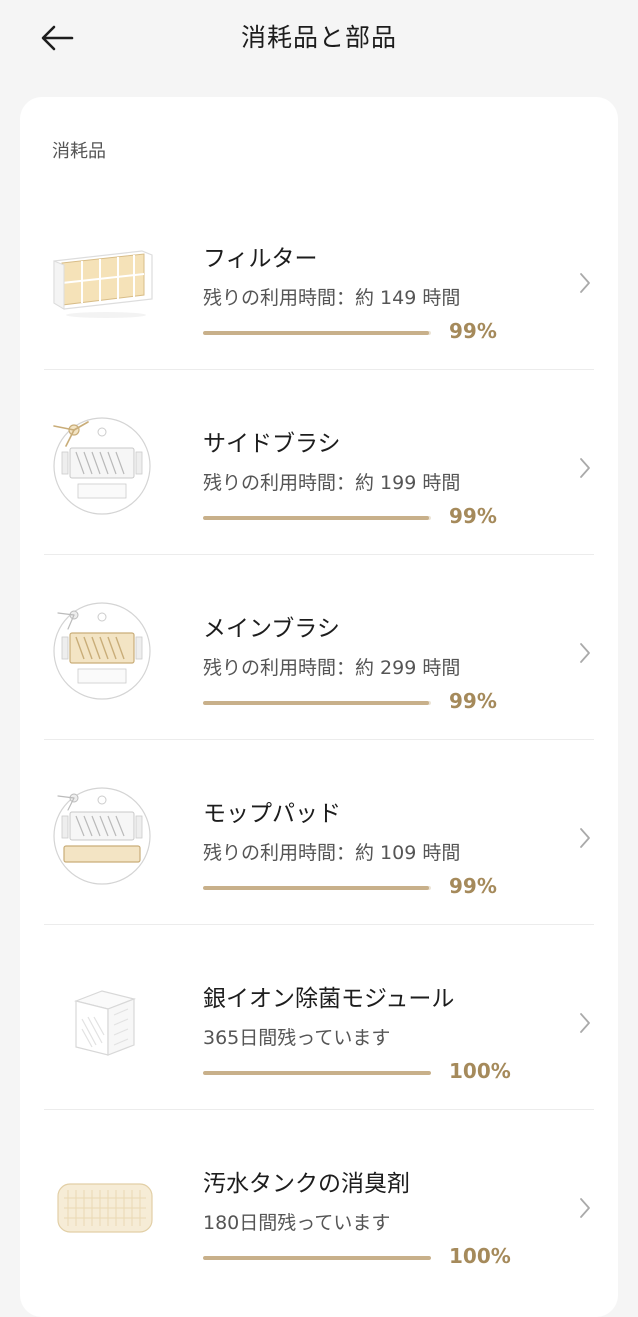  What do you see at coordinates (319, 277) in the screenshot?
I see `consumable-item-filter: フィルター 残りの利用時間：約 149 時間 99%` at bounding box center [319, 277].